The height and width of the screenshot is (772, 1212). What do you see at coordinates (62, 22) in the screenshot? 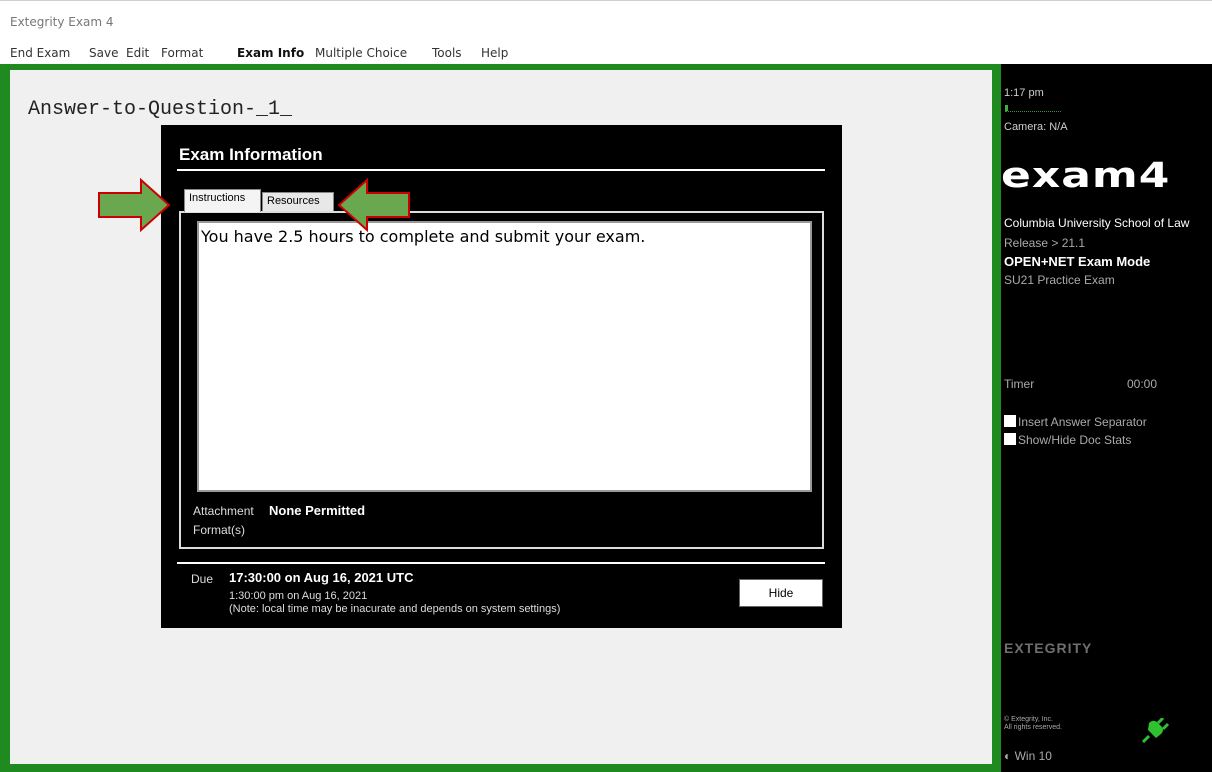
I see `window-title: Extegrity Exam 4` at bounding box center [62, 22].